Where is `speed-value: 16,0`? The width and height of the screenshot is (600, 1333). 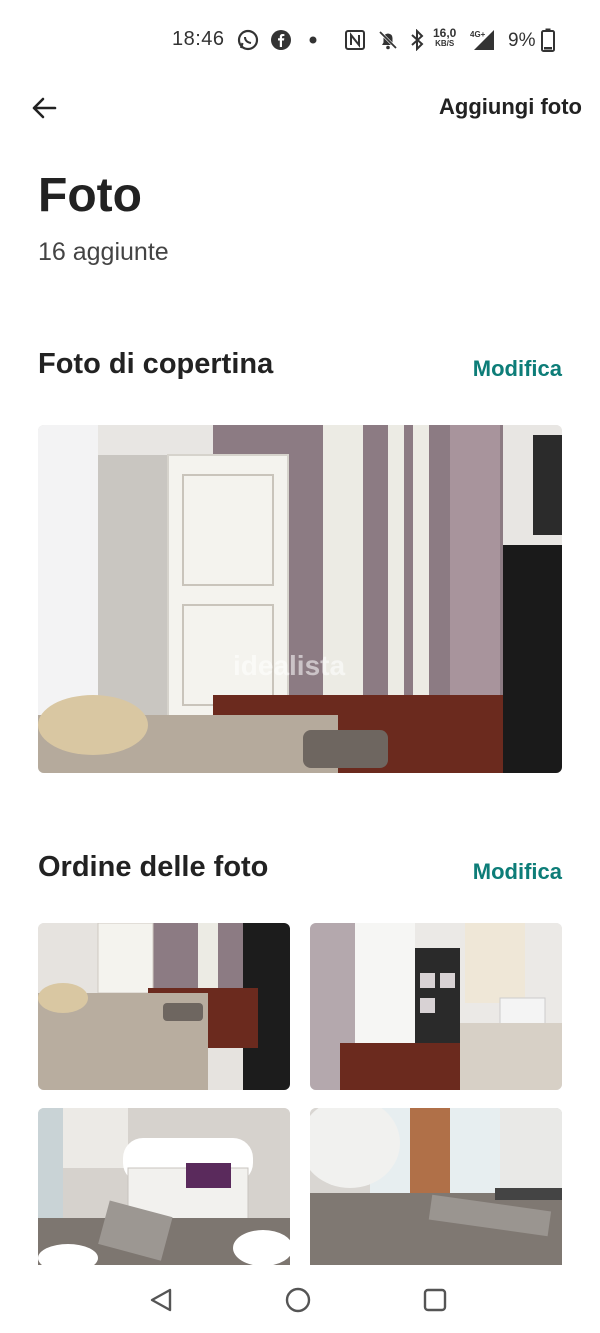
speed-value: 16,0 is located at coordinates (445, 33).